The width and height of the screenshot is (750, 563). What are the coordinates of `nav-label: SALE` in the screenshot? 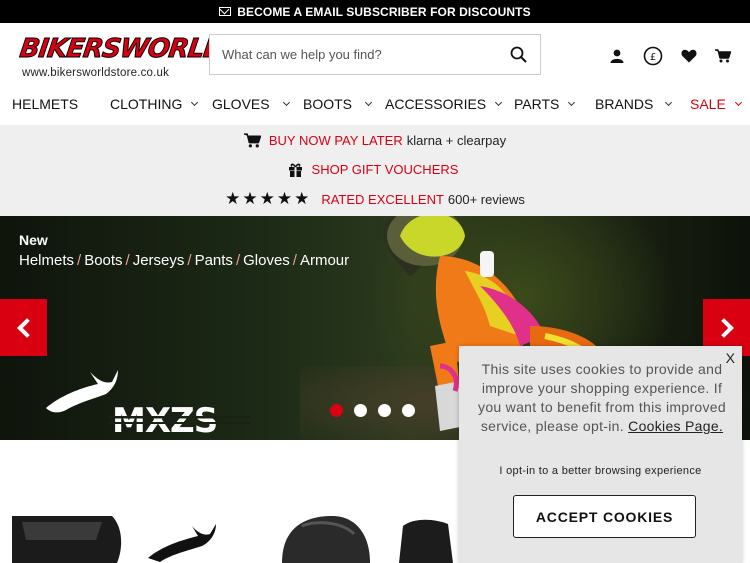 It's located at (708, 104).